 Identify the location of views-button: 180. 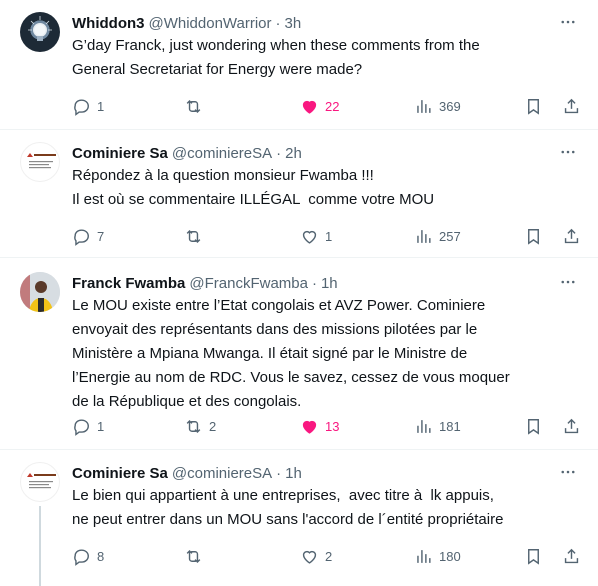
(437, 556).